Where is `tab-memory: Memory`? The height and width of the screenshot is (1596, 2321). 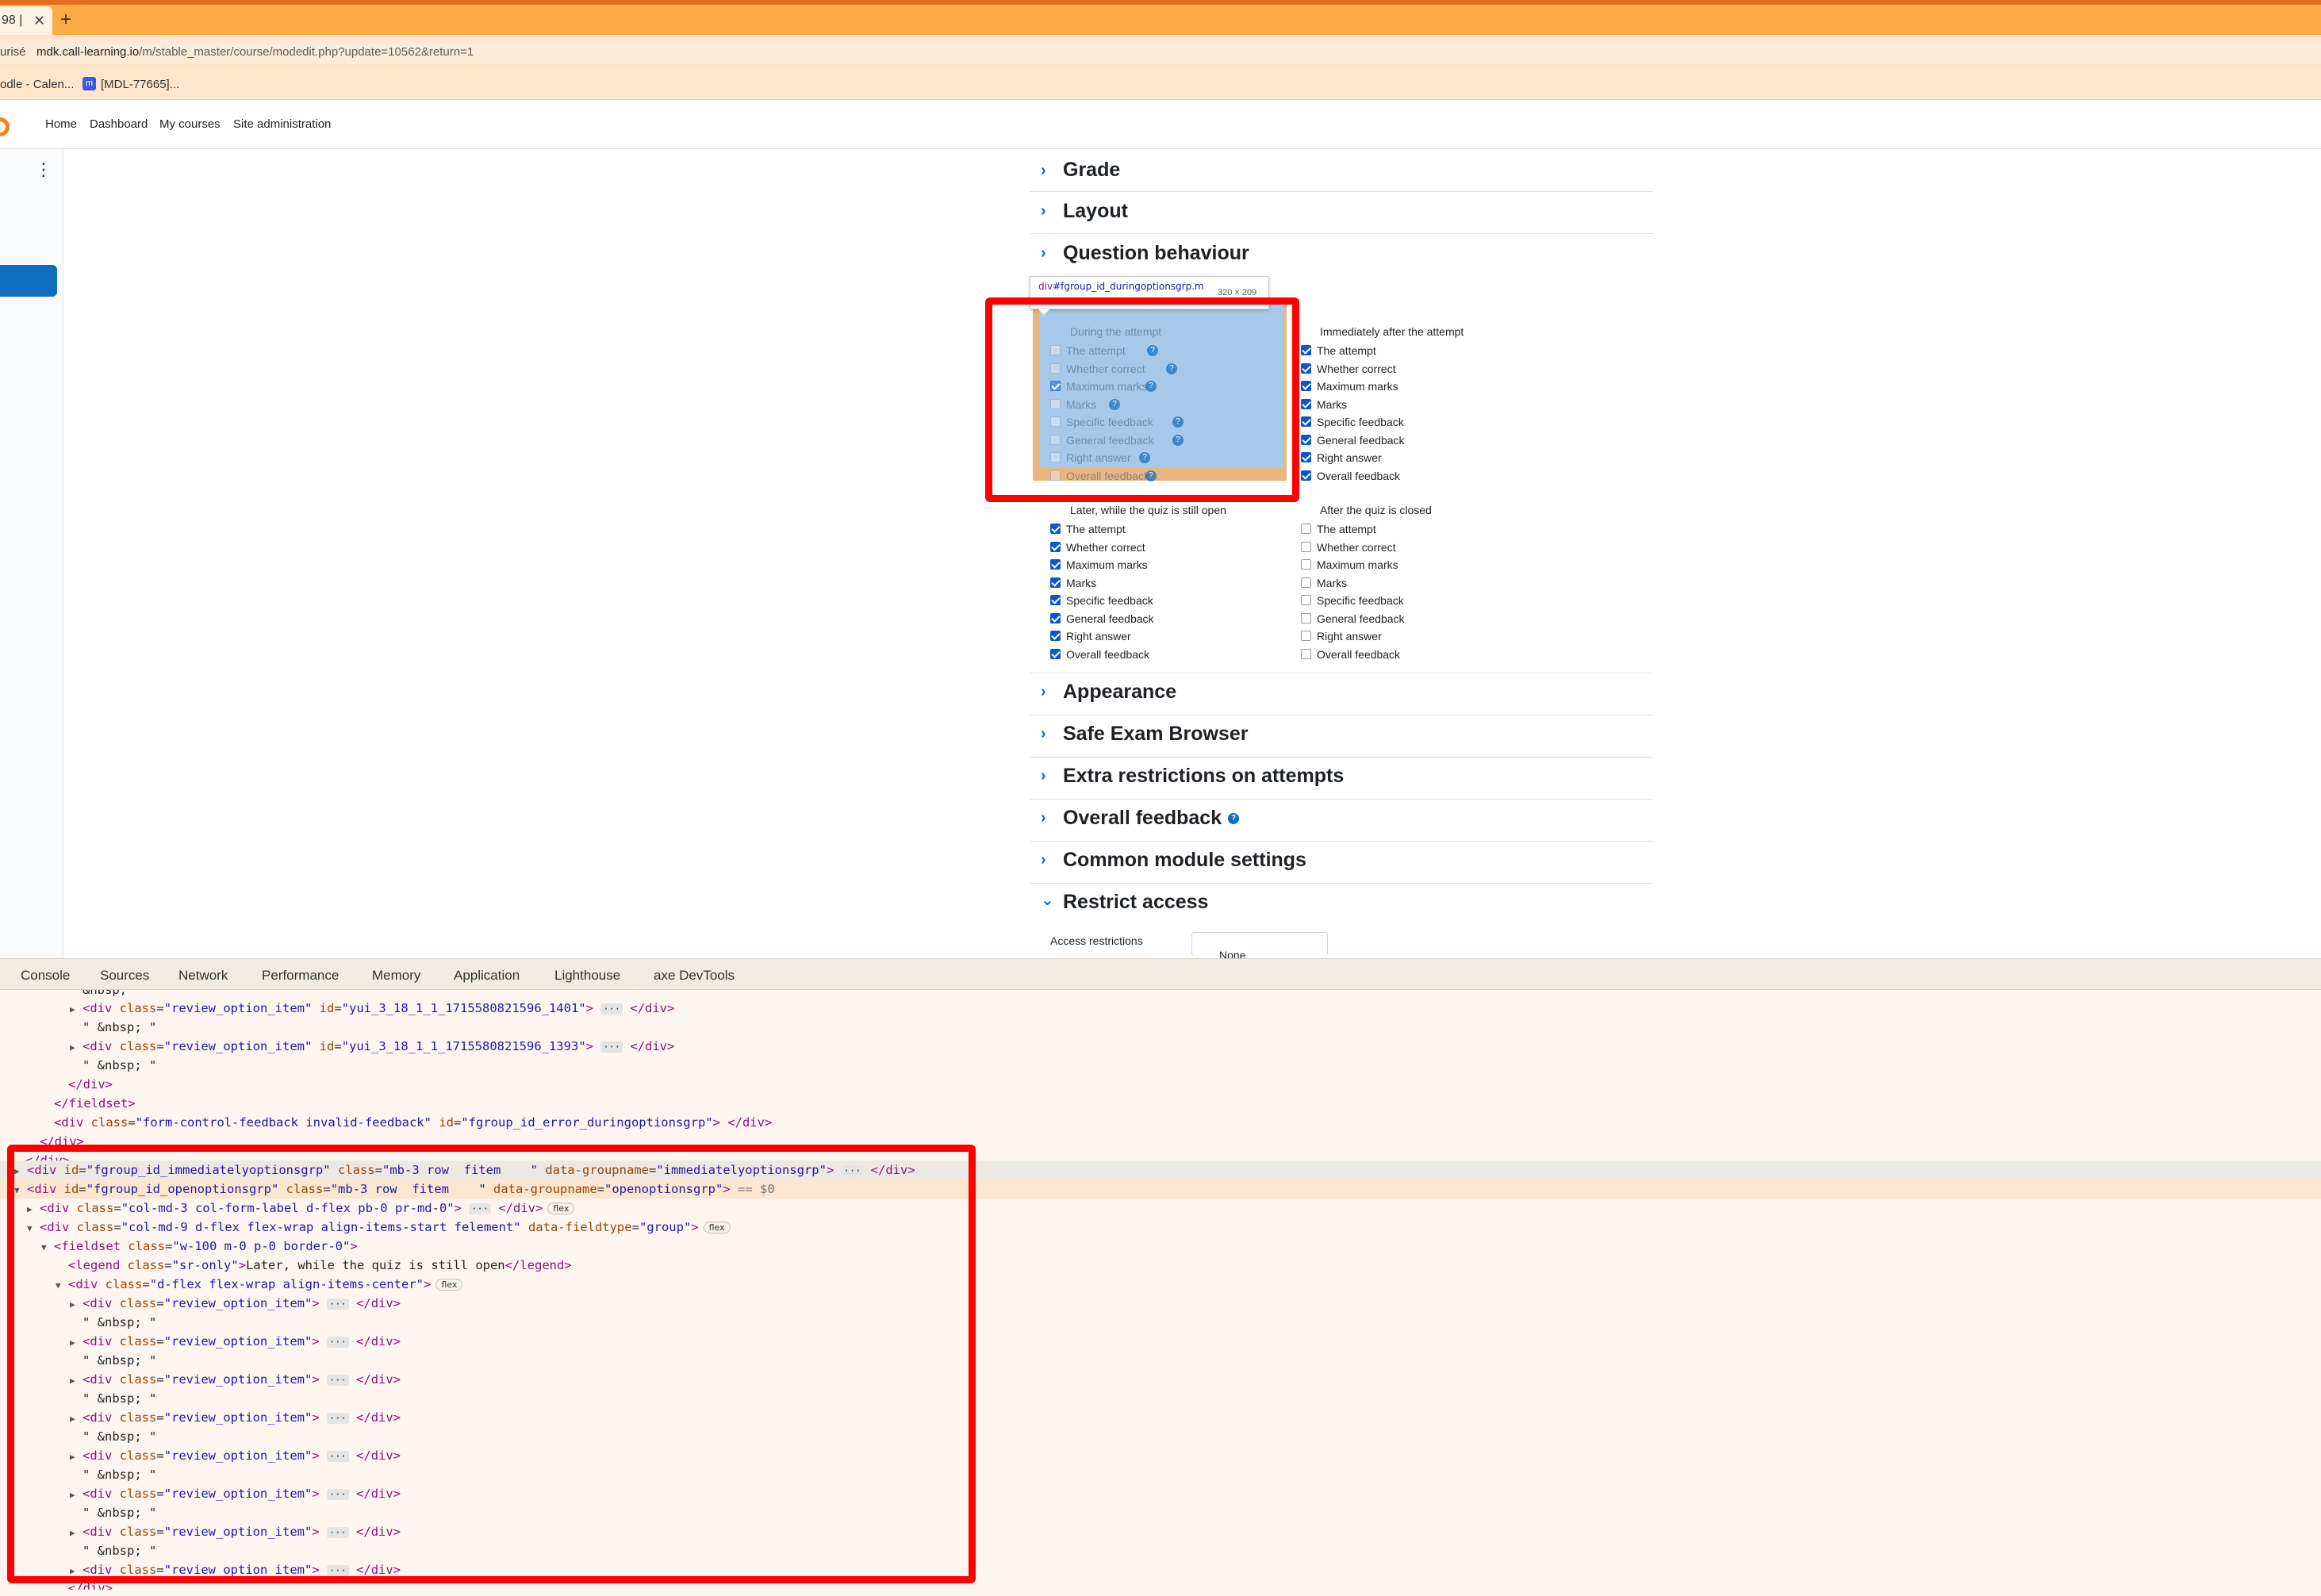 tab-memory: Memory is located at coordinates (396, 976).